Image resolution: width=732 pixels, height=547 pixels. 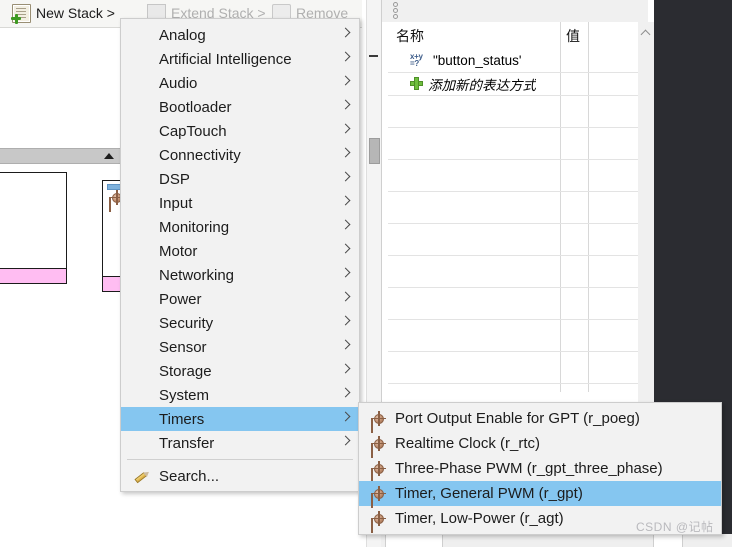 What do you see at coordinates (240, 107) in the screenshot?
I see `menu-item-bootloader: Bootloader` at bounding box center [240, 107].